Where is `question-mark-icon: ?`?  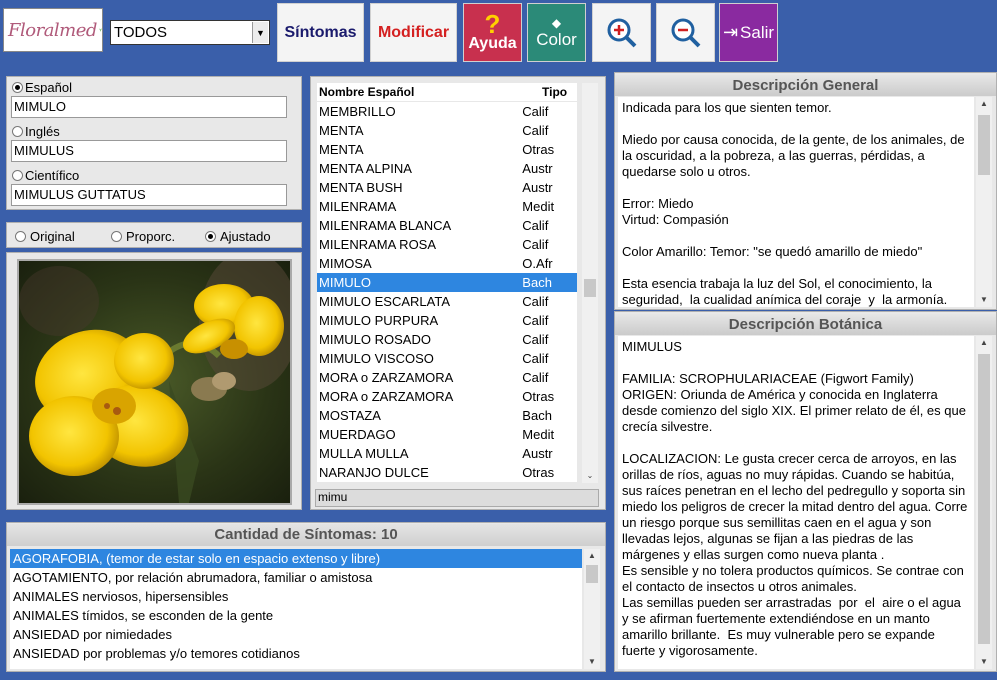 question-mark-icon: ? is located at coordinates (492, 23).